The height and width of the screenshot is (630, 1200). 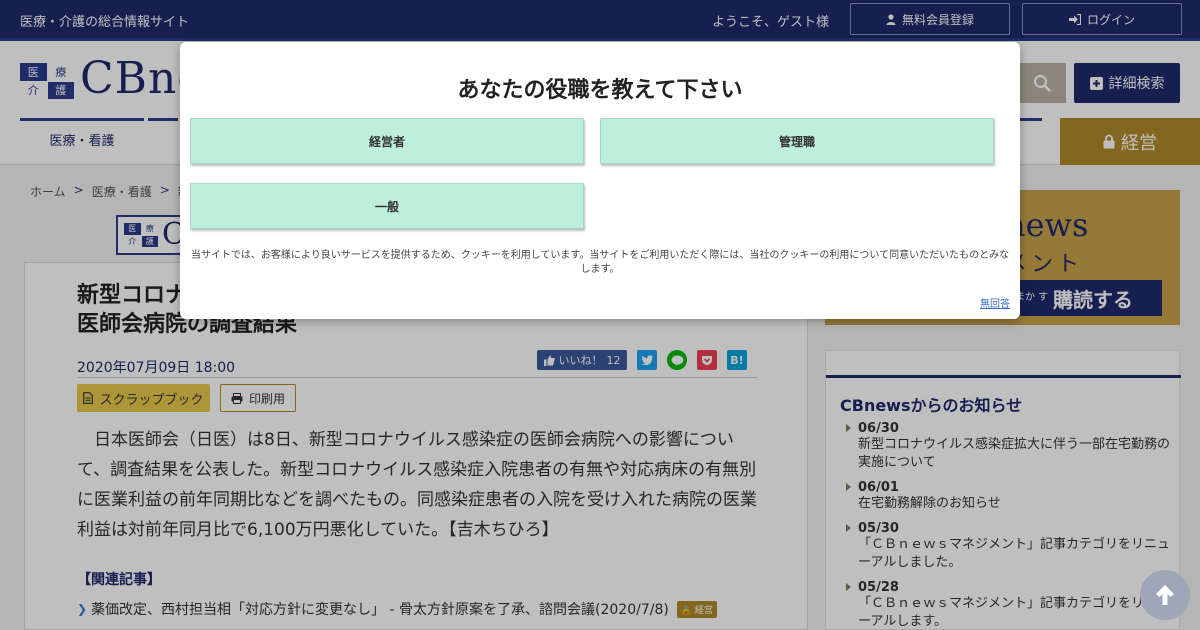 I want to click on modal-title: あなたの役職を教えて下さい, so click(x=600, y=90).